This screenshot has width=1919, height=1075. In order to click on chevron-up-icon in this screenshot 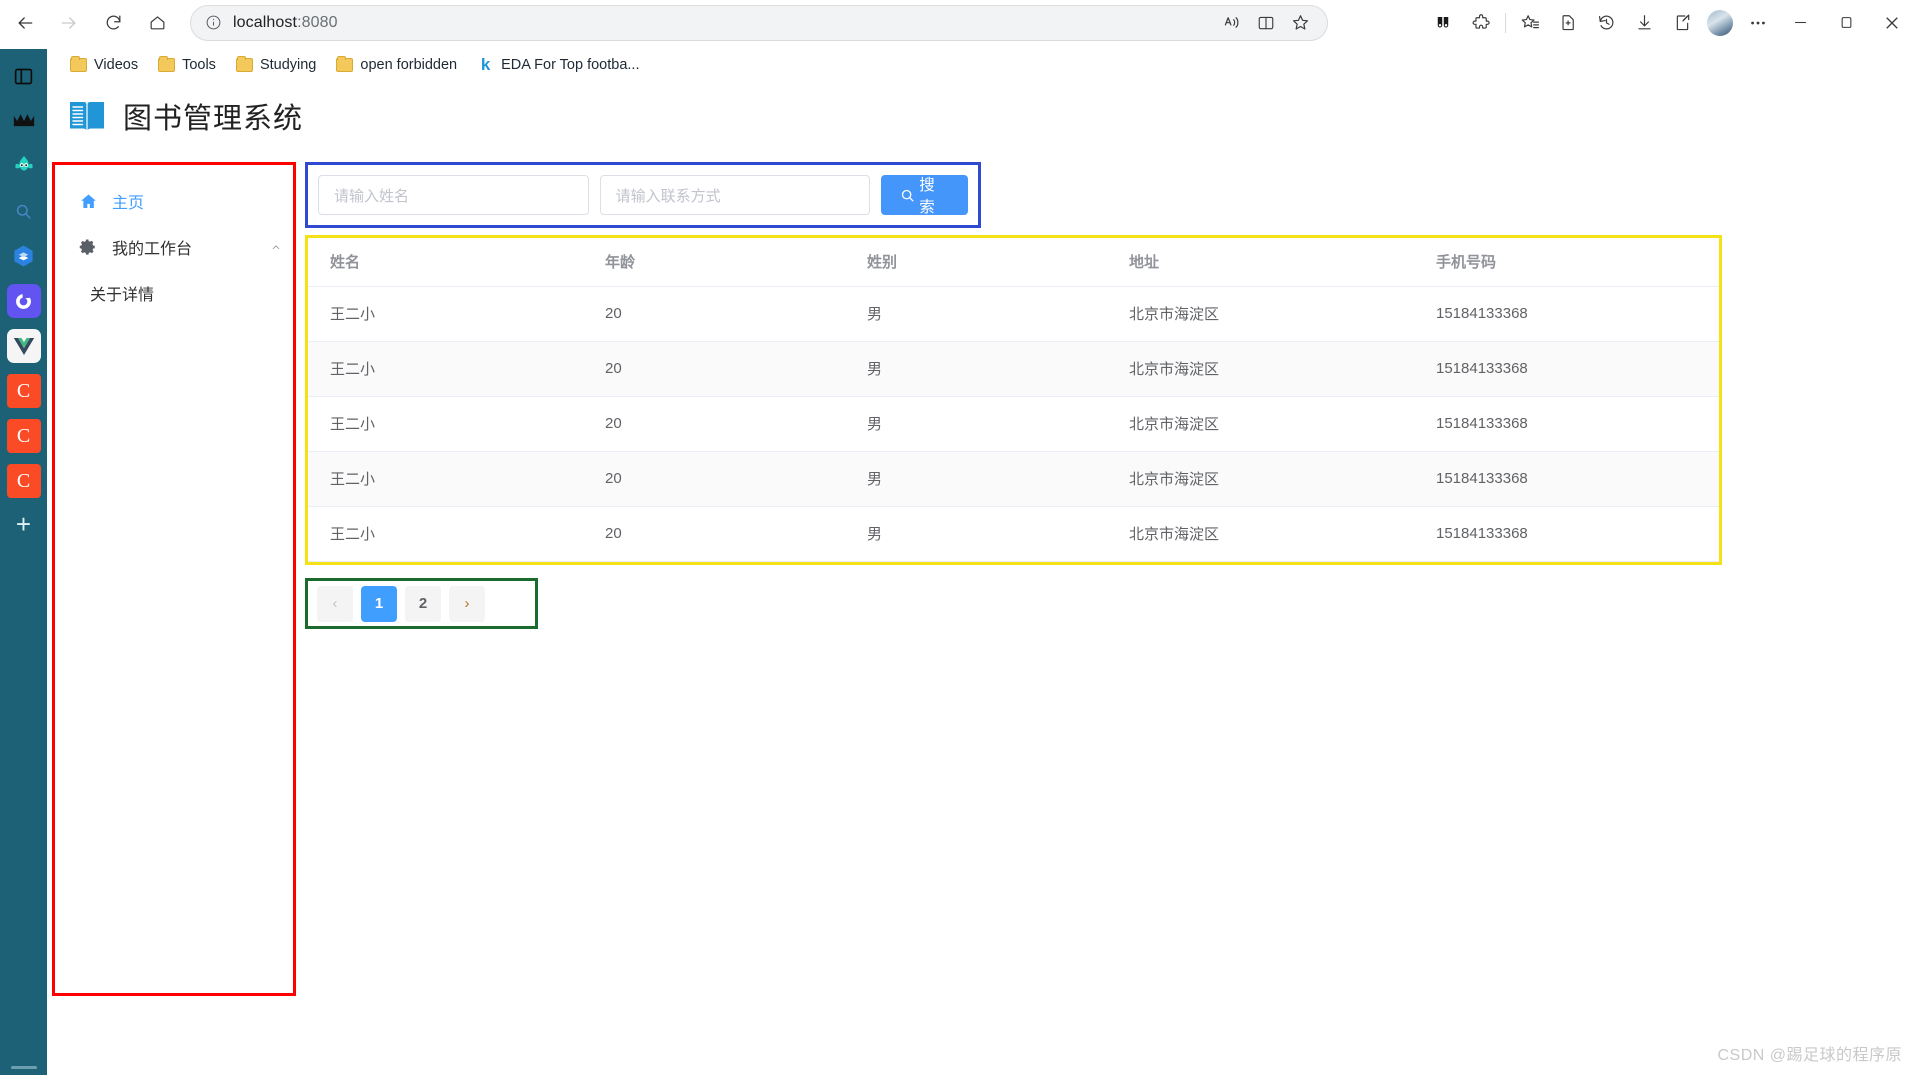, I will do `click(282, 247)`.